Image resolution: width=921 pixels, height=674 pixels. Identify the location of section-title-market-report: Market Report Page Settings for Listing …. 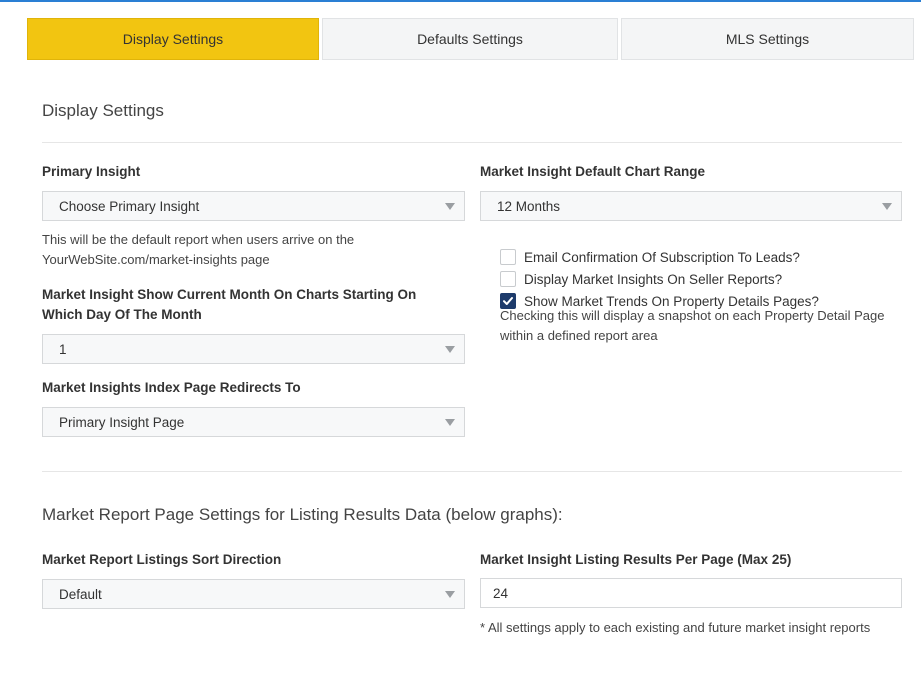
(302, 514).